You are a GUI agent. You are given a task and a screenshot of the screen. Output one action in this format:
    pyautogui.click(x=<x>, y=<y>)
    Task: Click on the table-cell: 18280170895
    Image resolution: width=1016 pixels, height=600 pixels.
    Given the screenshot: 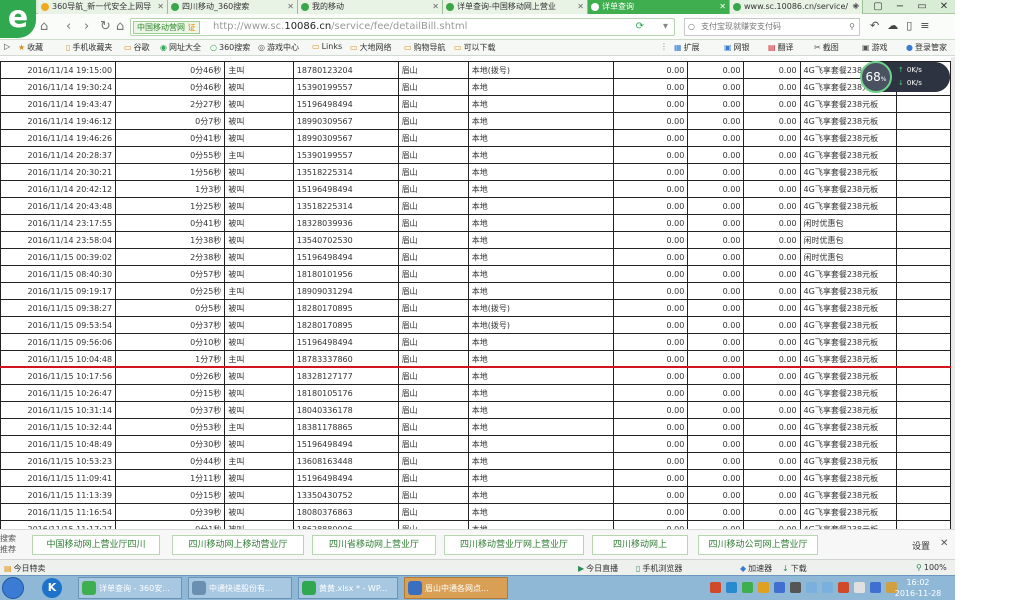 What is the action you would take?
    pyautogui.click(x=345, y=325)
    